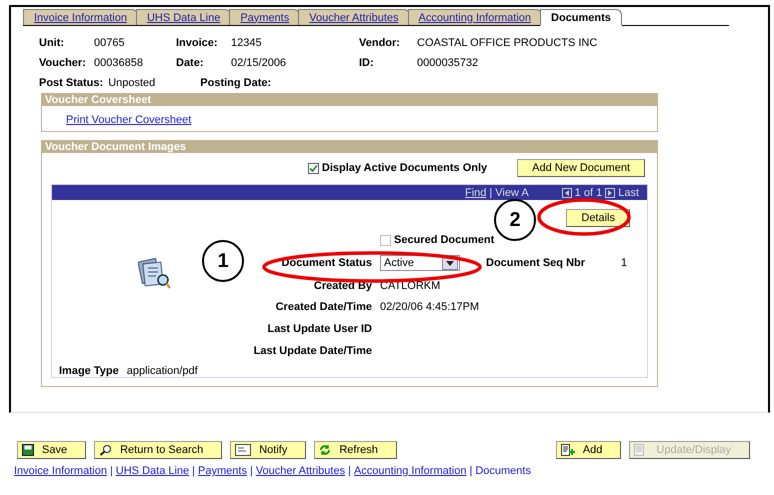 This screenshot has height=495, width=774. Describe the element at coordinates (536, 263) in the screenshot. I see `field-label: Document Seq Nbr` at that location.